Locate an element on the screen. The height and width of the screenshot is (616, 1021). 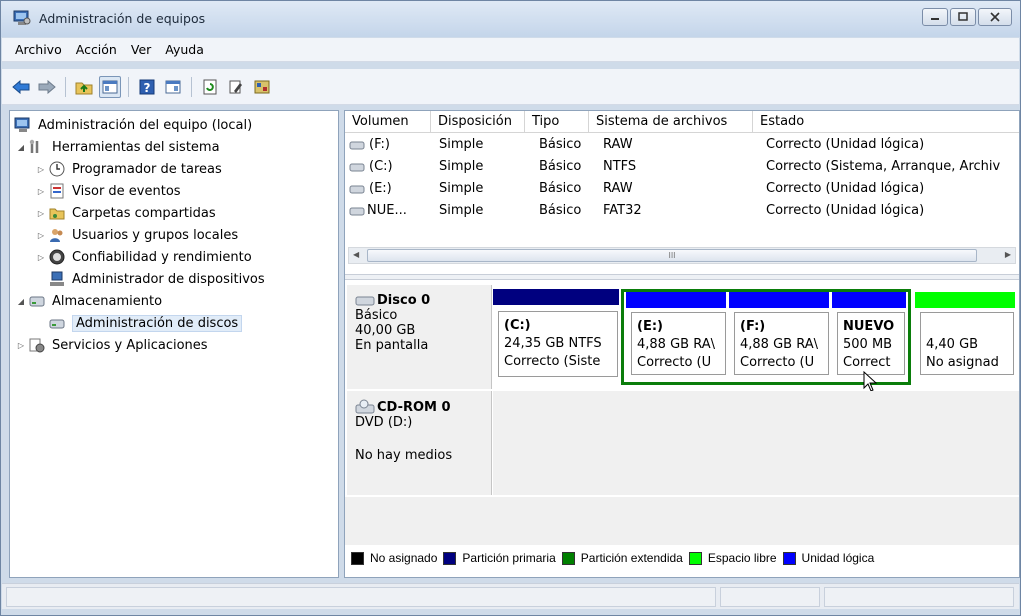
show-hide-tree-icon is located at coordinates (110, 86).